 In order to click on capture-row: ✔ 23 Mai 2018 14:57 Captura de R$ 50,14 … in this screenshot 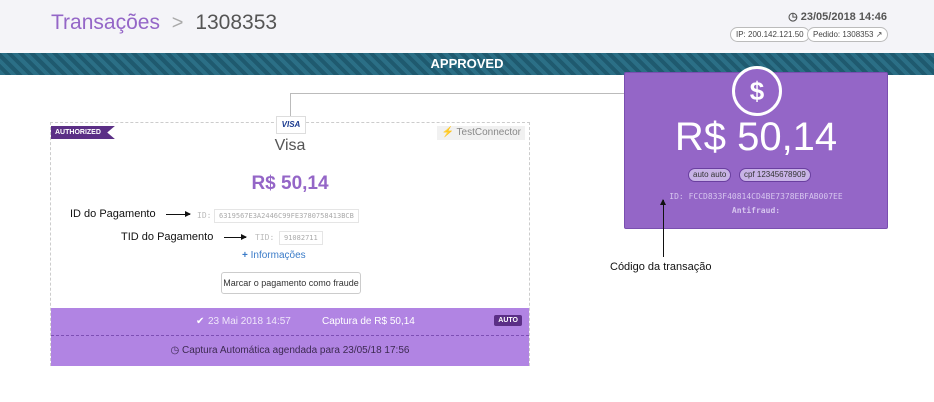, I will do `click(290, 321)`.